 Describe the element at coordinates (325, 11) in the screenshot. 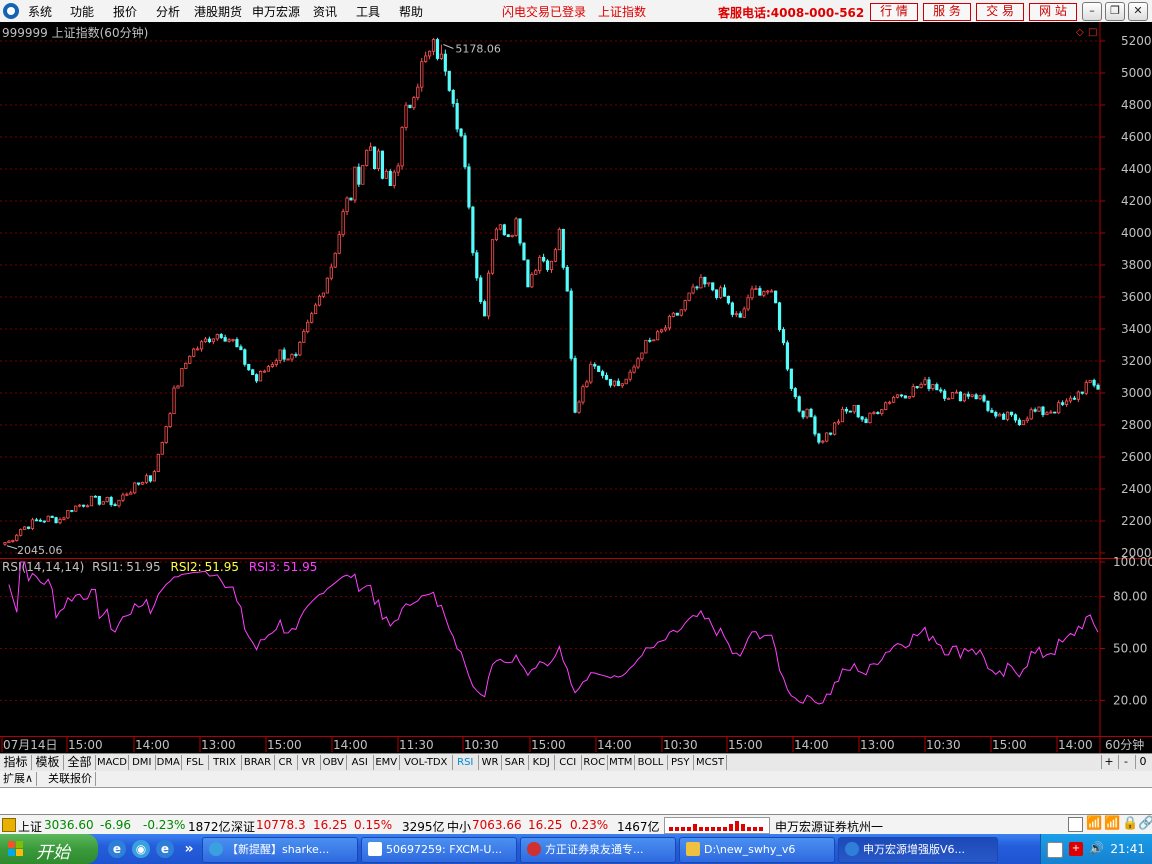

I see `menu-news: 资讯` at that location.